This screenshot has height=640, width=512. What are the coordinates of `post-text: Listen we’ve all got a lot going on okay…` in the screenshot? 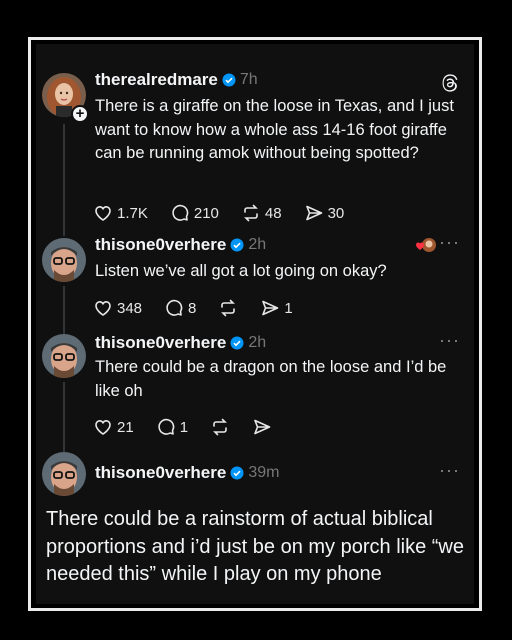 It's located at (241, 271).